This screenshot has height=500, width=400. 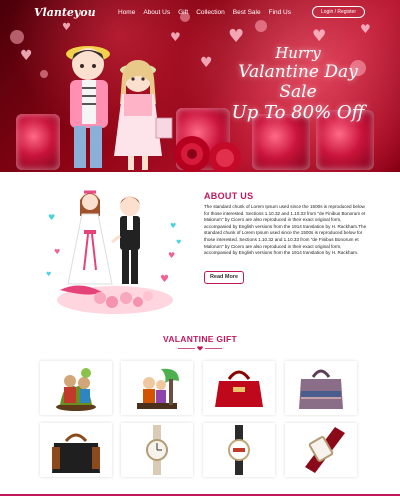 I want to click on love-letter-block, so click(x=38, y=142).